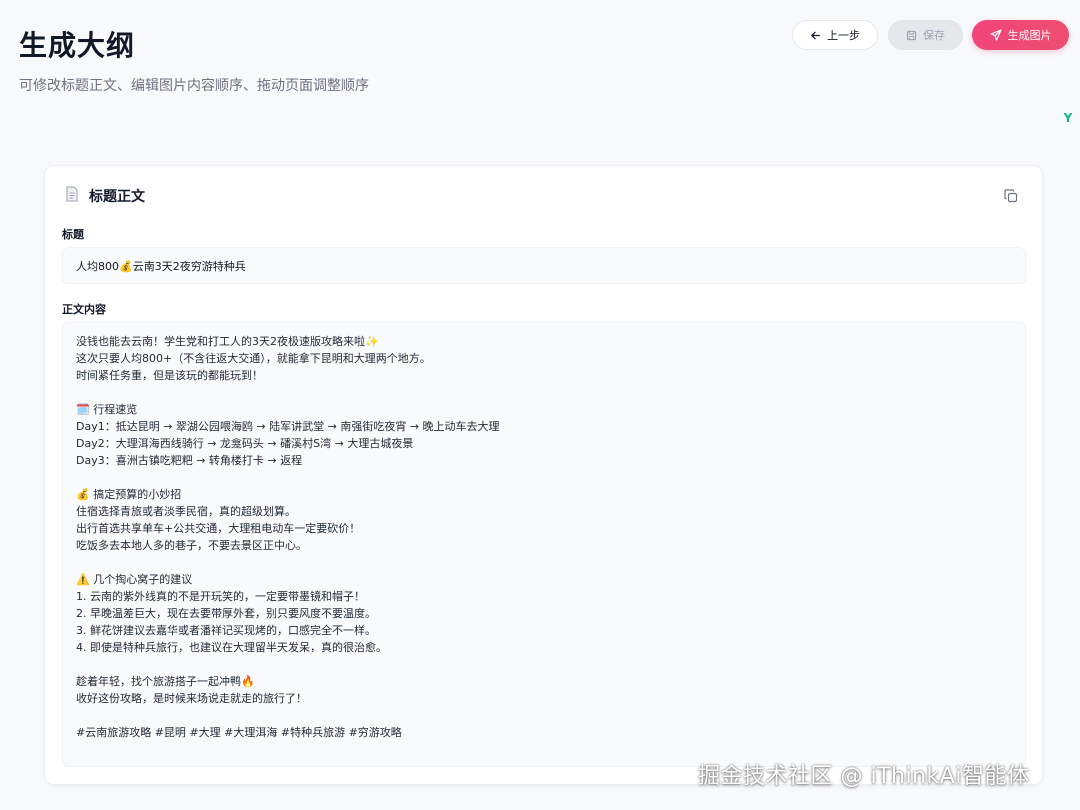 This screenshot has height=810, width=1080. I want to click on floppy-disk-icon, so click(911, 35).